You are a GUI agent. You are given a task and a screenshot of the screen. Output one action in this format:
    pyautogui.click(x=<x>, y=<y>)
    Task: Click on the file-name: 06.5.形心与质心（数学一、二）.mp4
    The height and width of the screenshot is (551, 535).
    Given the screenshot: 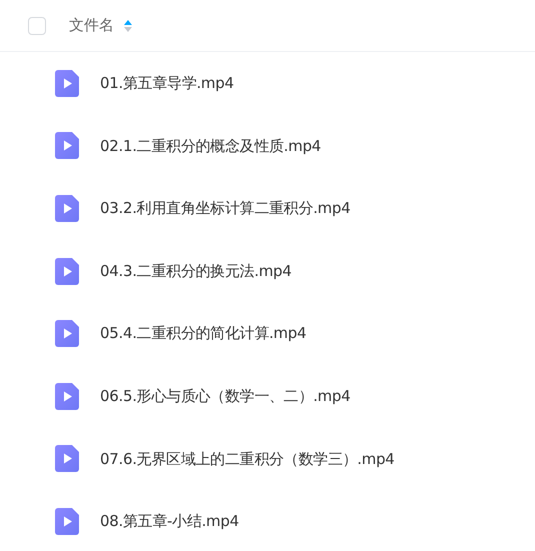 What is the action you would take?
    pyautogui.click(x=225, y=396)
    